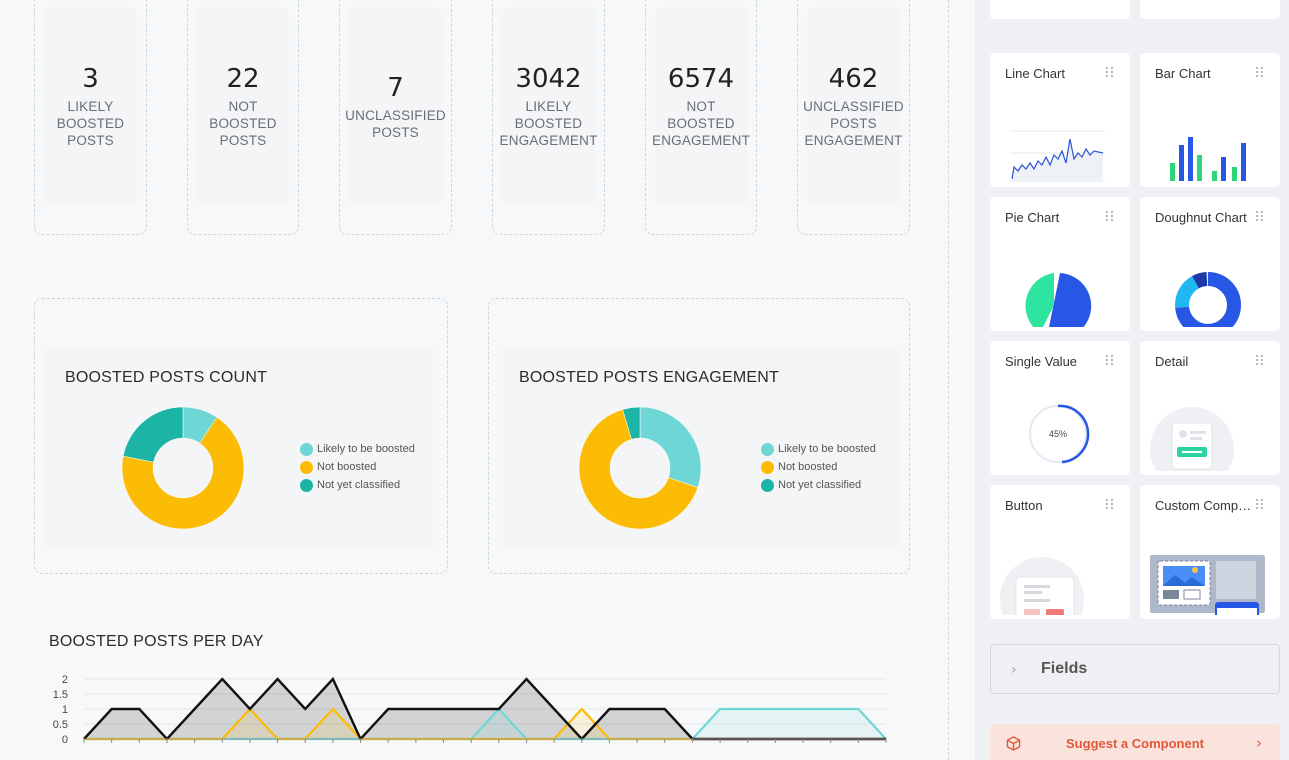  I want to click on component-tile-timeline-thumbnail, so click(1210, 9).